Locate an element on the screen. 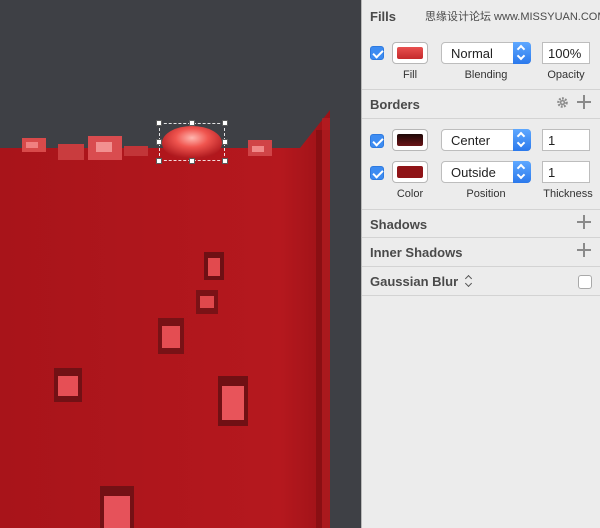  resize-handle-bottom-middle is located at coordinates (192, 161).